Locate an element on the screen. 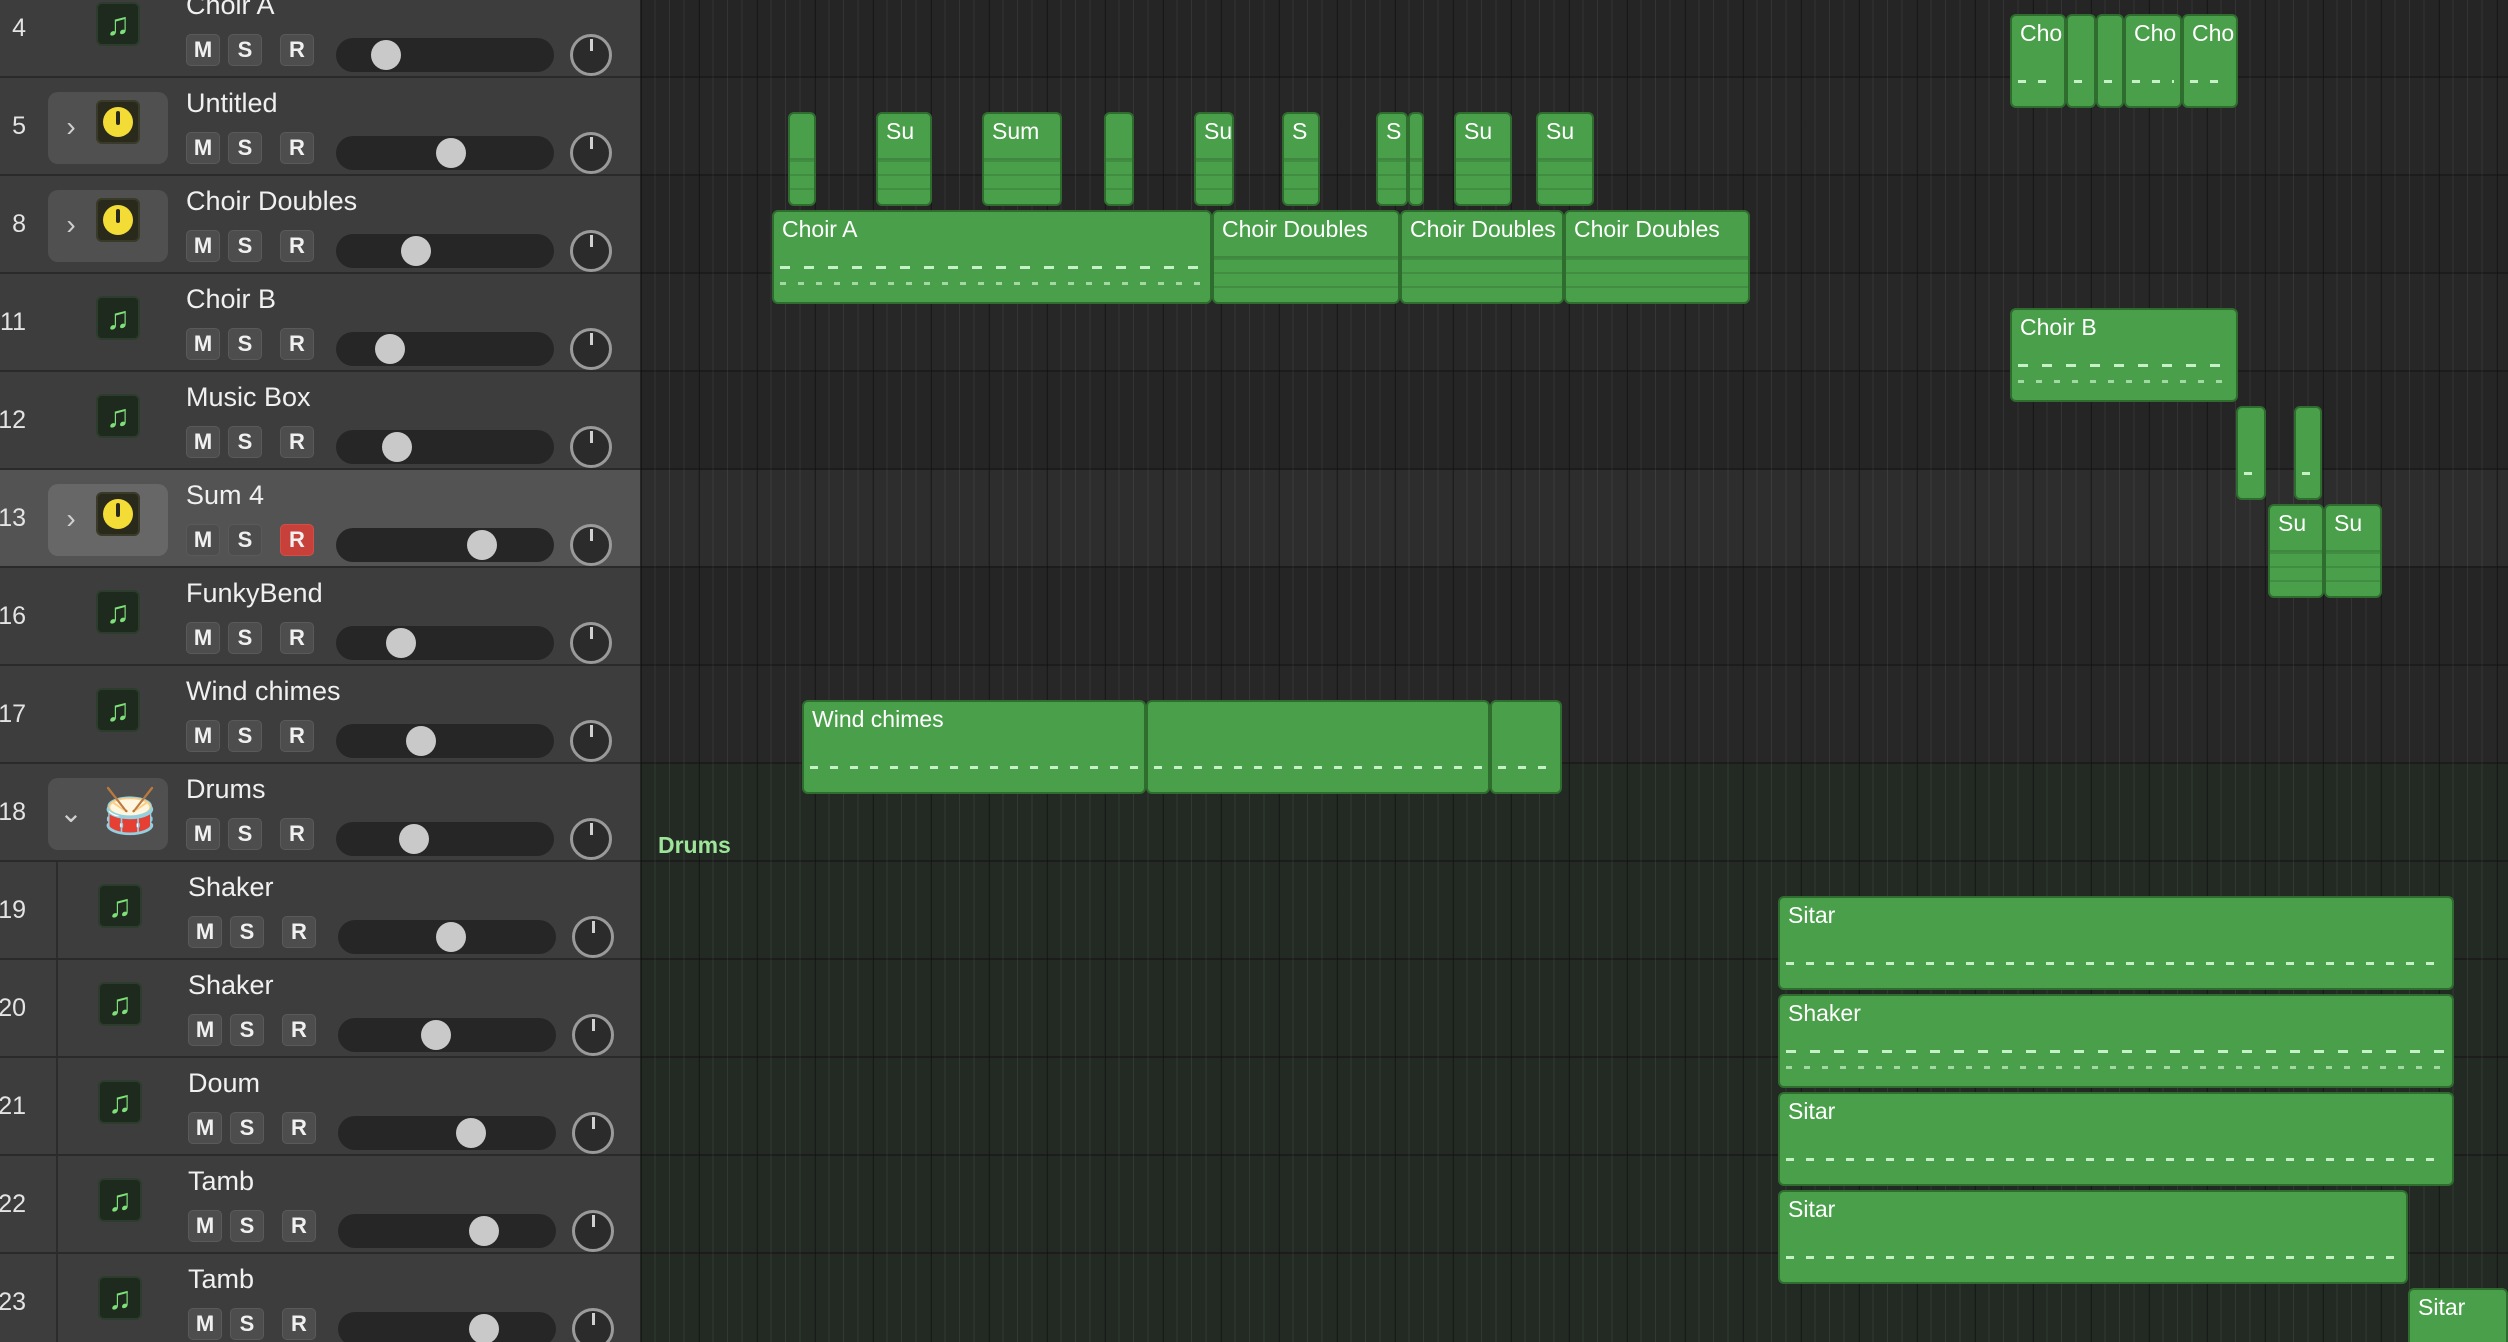  track-name: Choir Doubles is located at coordinates (271, 201).